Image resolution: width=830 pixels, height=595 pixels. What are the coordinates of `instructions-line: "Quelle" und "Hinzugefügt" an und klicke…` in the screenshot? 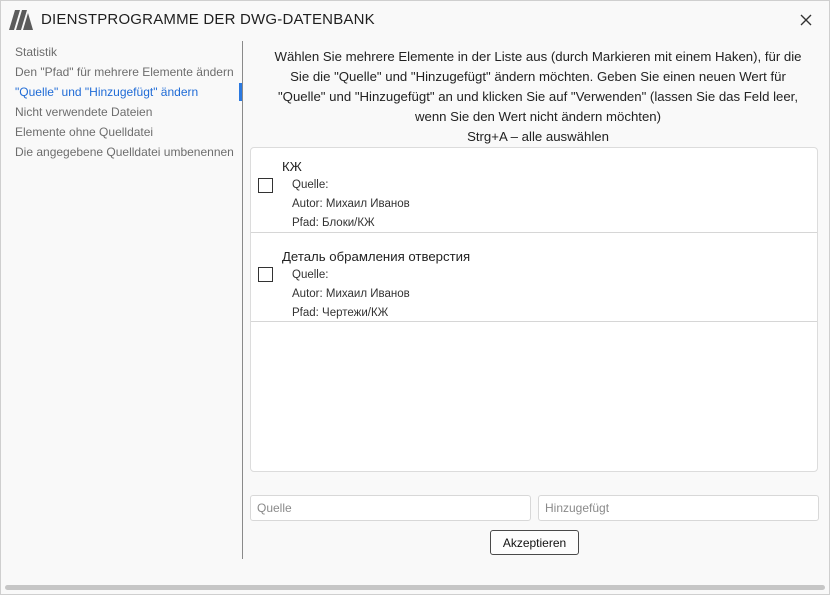 It's located at (538, 96).